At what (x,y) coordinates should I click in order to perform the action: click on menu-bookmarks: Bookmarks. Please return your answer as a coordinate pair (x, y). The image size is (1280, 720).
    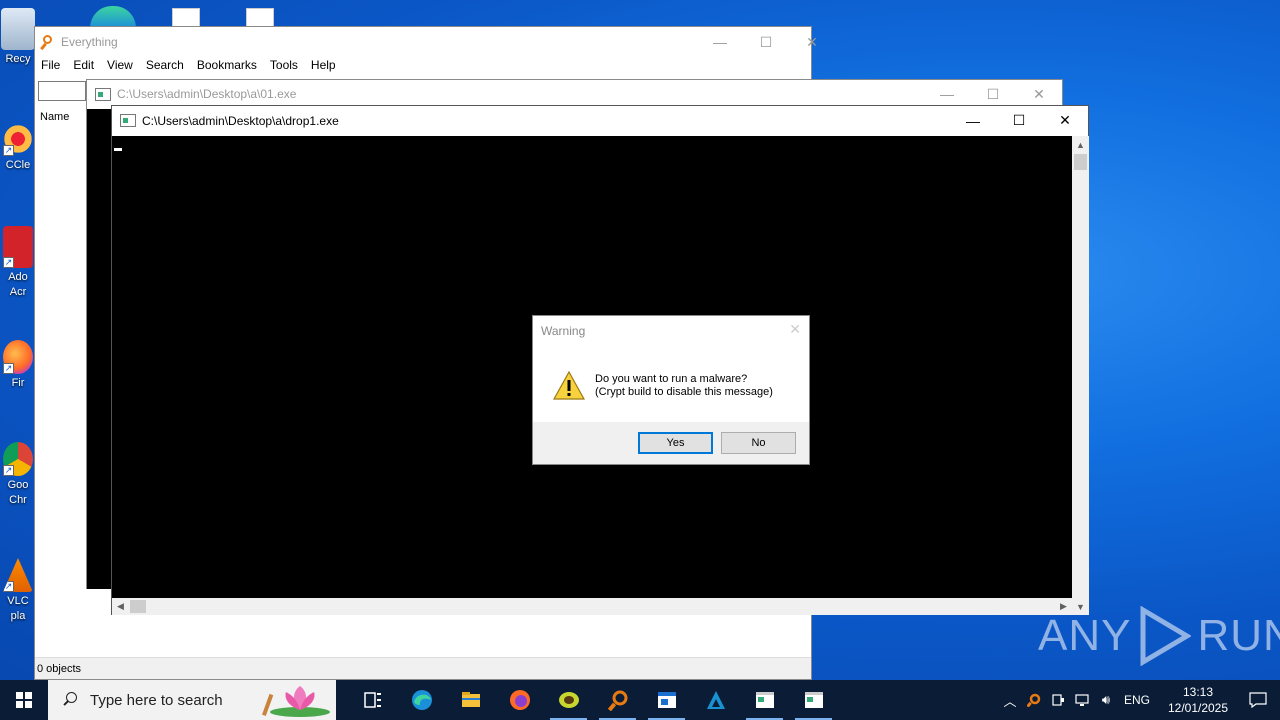
    Looking at the image, I should click on (227, 65).